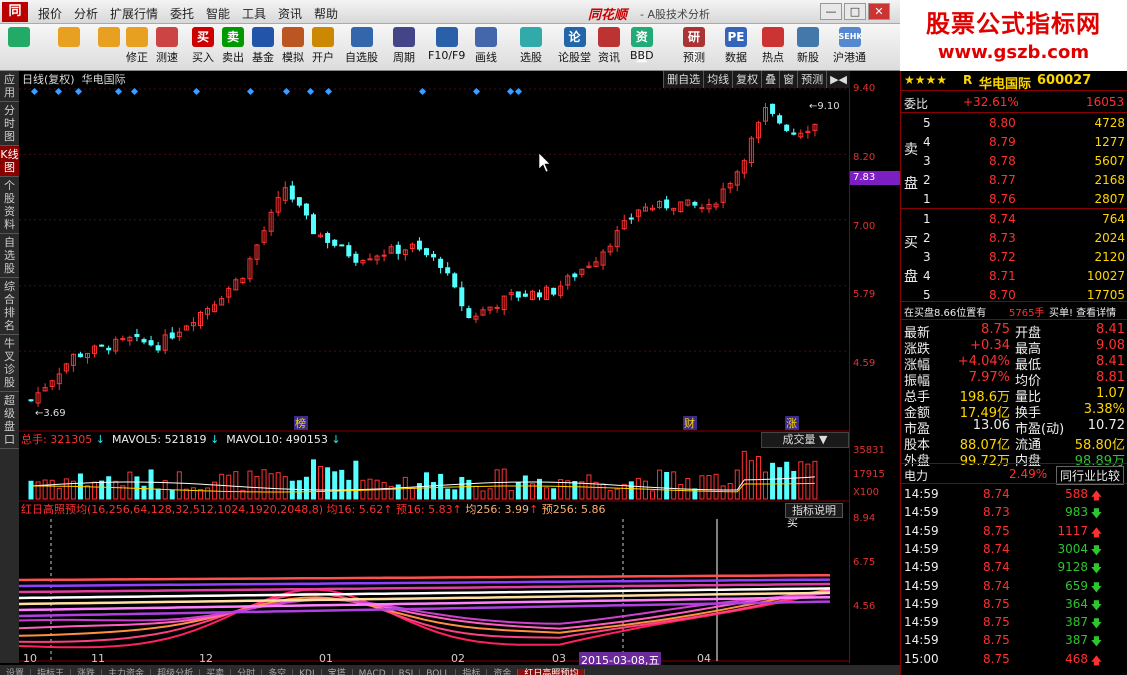 The image size is (1127, 675). What do you see at coordinates (791, 423) in the screenshot?
I see `event-label: 涨` at bounding box center [791, 423].